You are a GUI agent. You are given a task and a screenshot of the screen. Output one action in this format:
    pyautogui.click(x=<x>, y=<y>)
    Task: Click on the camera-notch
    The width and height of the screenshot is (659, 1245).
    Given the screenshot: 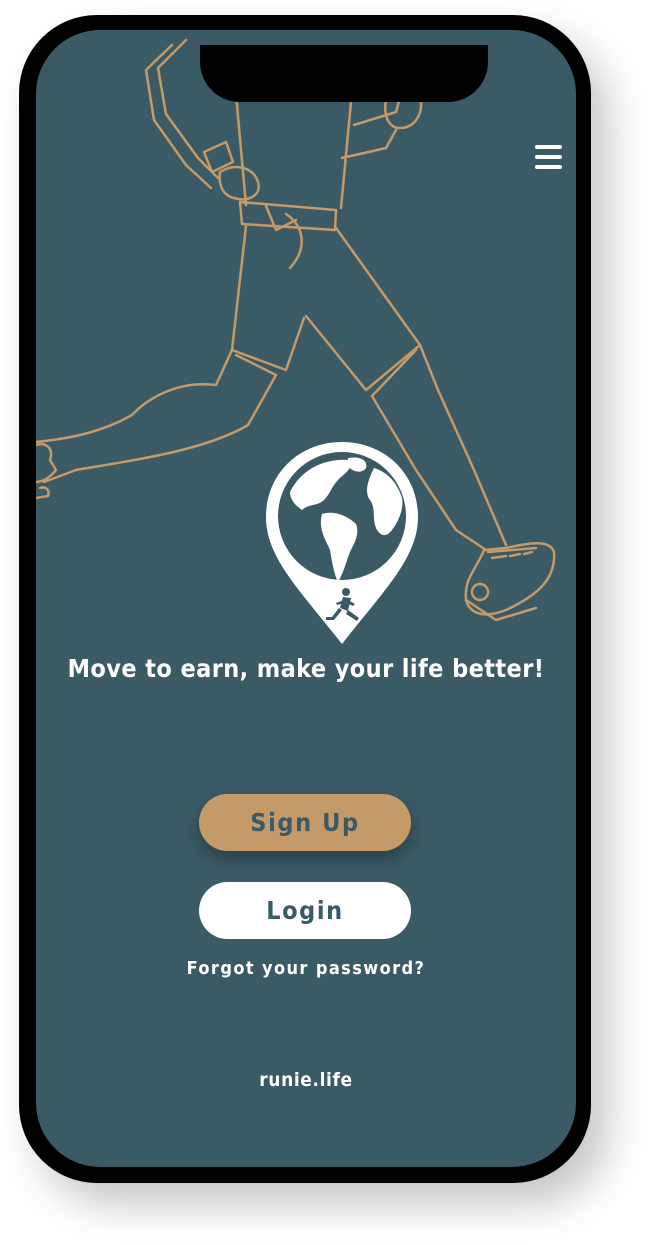 What is the action you would take?
    pyautogui.click(x=344, y=73)
    